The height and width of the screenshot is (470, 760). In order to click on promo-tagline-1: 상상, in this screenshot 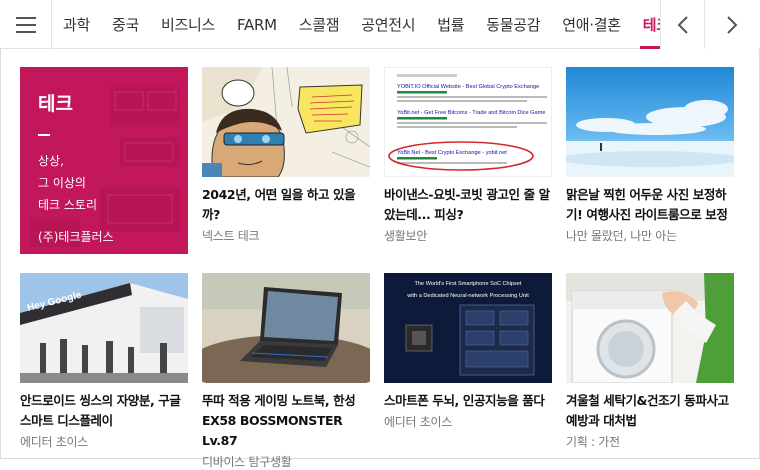, I will do `click(51, 161)`.